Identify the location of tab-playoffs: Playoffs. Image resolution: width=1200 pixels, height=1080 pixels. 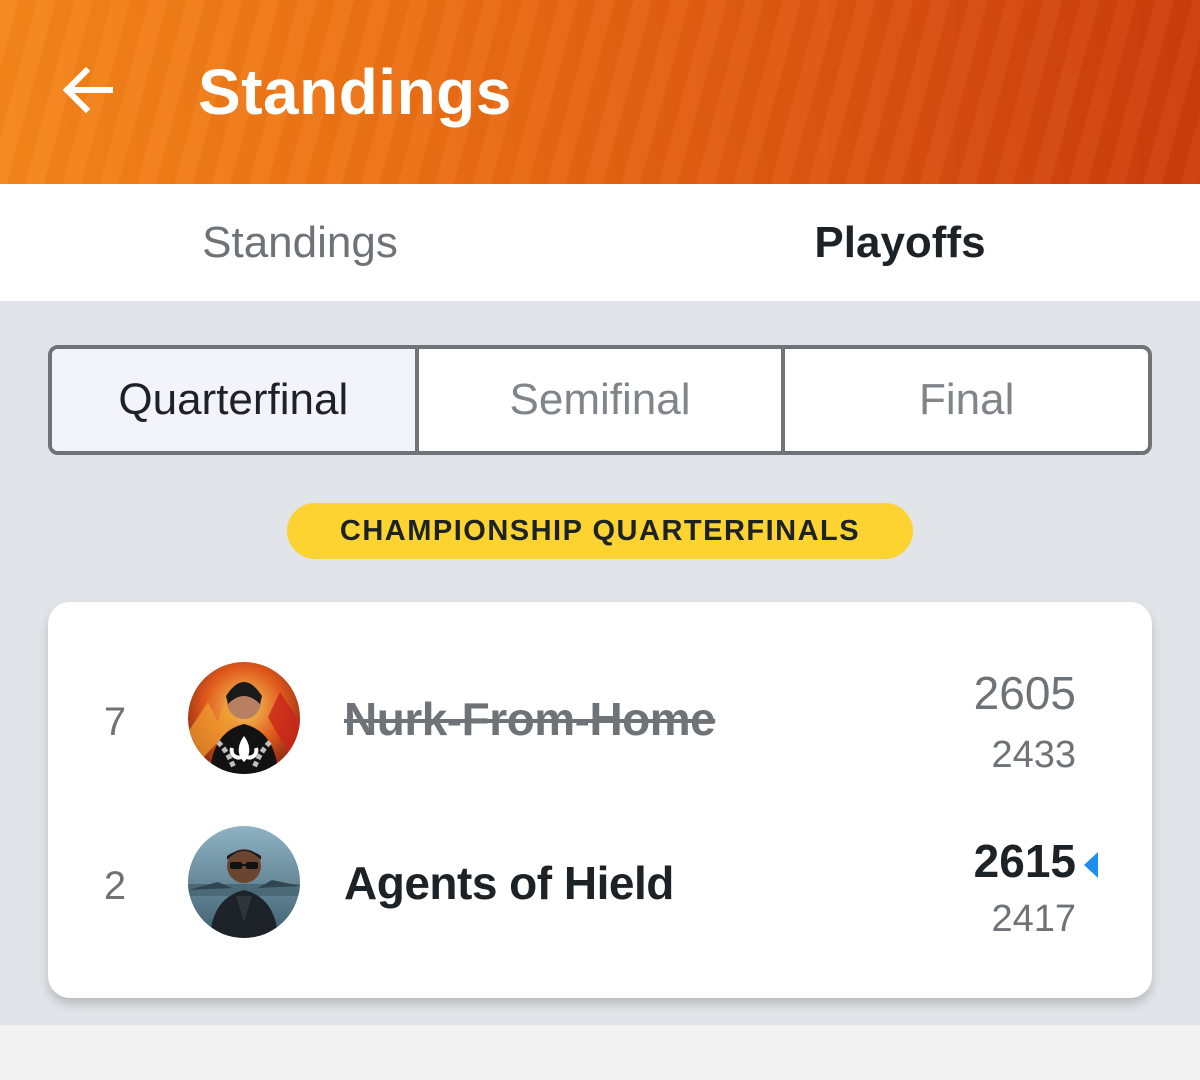
(900, 242).